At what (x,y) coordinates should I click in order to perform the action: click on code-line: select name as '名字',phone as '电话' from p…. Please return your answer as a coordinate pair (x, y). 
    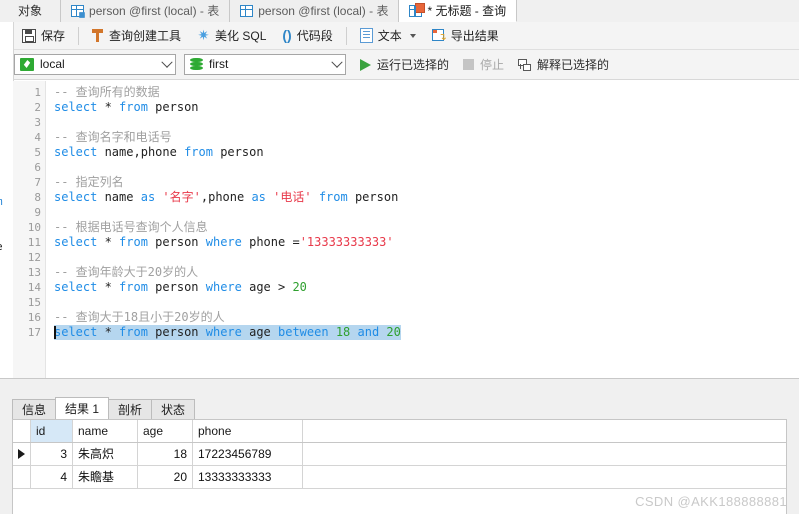
    Looking at the image, I should click on (226, 197).